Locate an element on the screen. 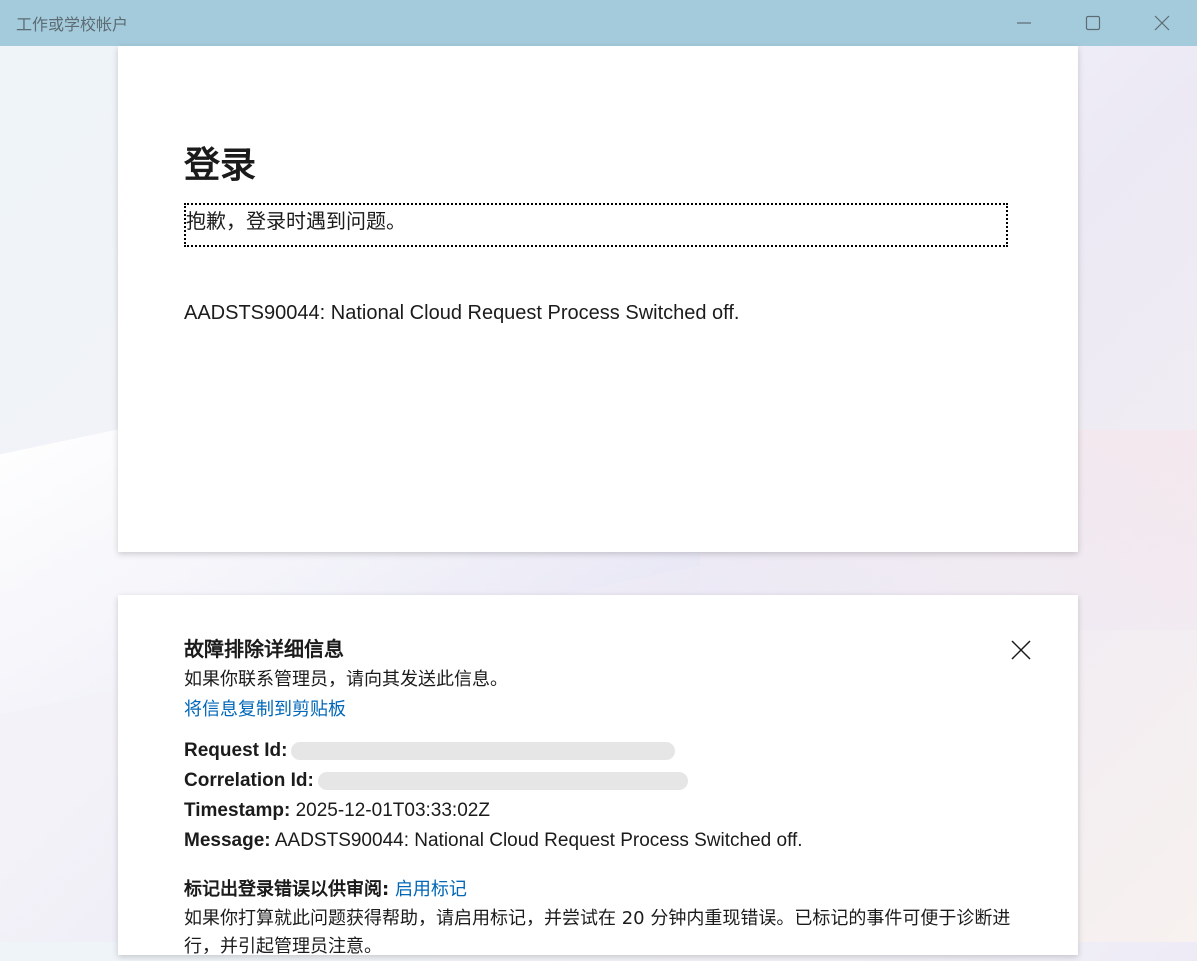  close-details-button is located at coordinates (1021, 650).